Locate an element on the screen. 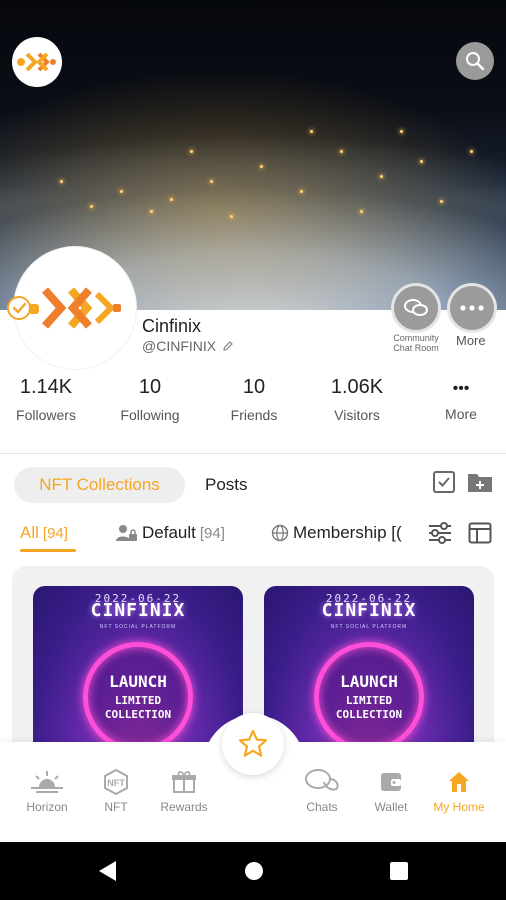 This screenshot has width=506, height=900. layout-toggle-button is located at coordinates (480, 533).